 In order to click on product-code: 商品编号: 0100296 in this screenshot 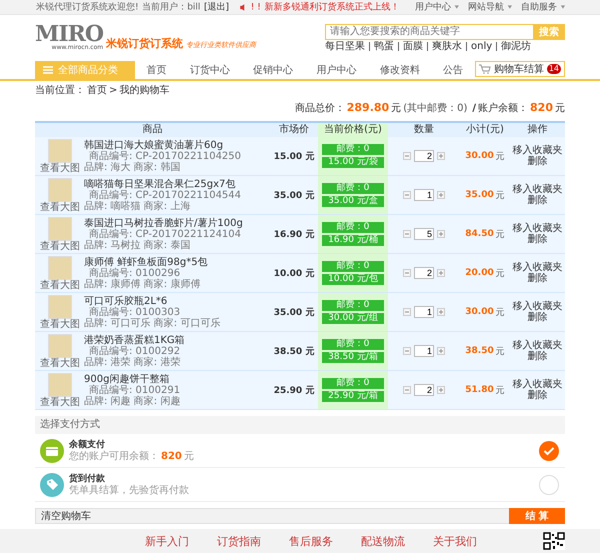, I will do `click(135, 273)`.